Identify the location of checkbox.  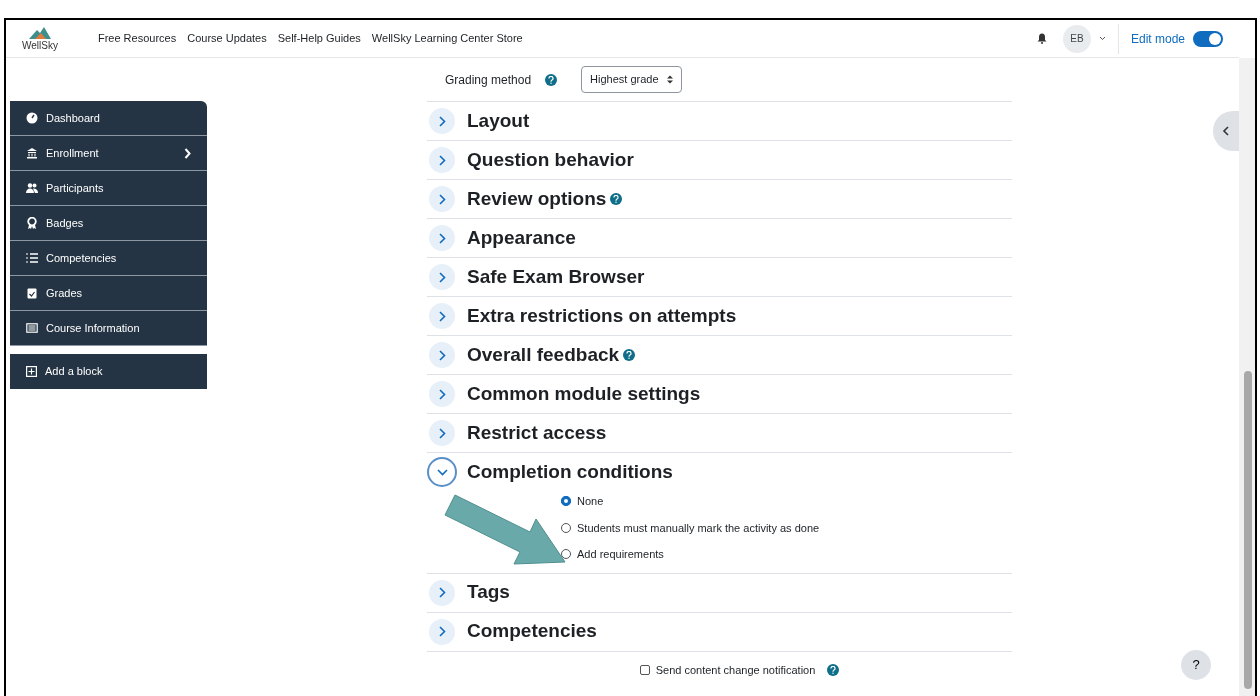
(644, 669).